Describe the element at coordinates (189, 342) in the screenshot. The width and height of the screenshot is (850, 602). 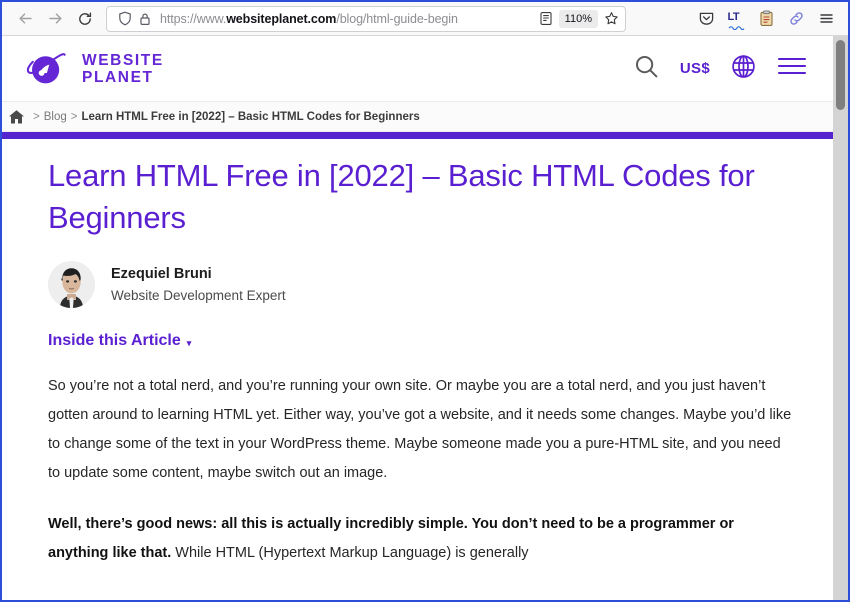
I see `chevron-down-icon: ▾` at that location.